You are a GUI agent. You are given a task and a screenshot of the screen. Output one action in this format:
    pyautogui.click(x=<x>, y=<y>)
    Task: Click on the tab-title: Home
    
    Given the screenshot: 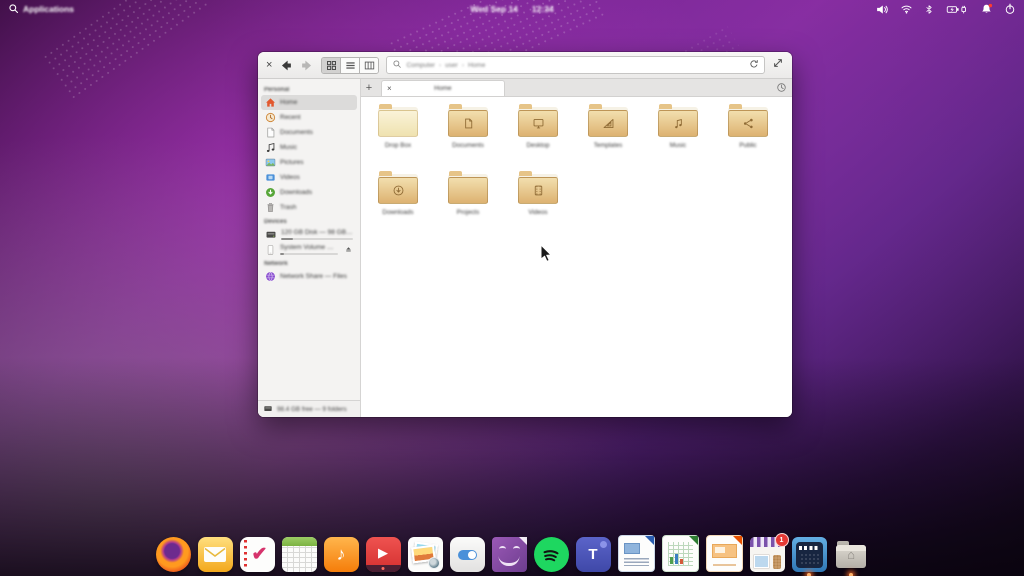 What is the action you would take?
    pyautogui.click(x=443, y=88)
    